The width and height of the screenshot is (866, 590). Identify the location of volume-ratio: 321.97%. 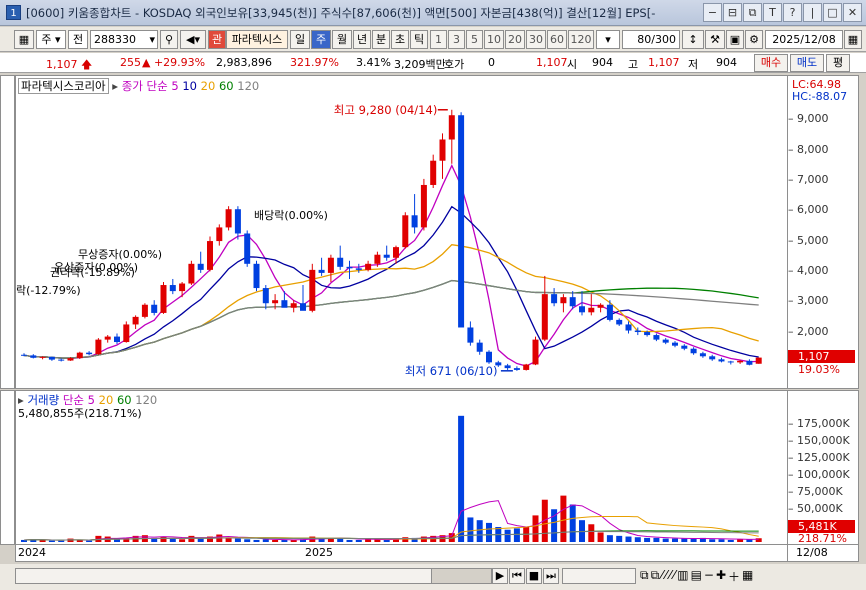
(314, 62).